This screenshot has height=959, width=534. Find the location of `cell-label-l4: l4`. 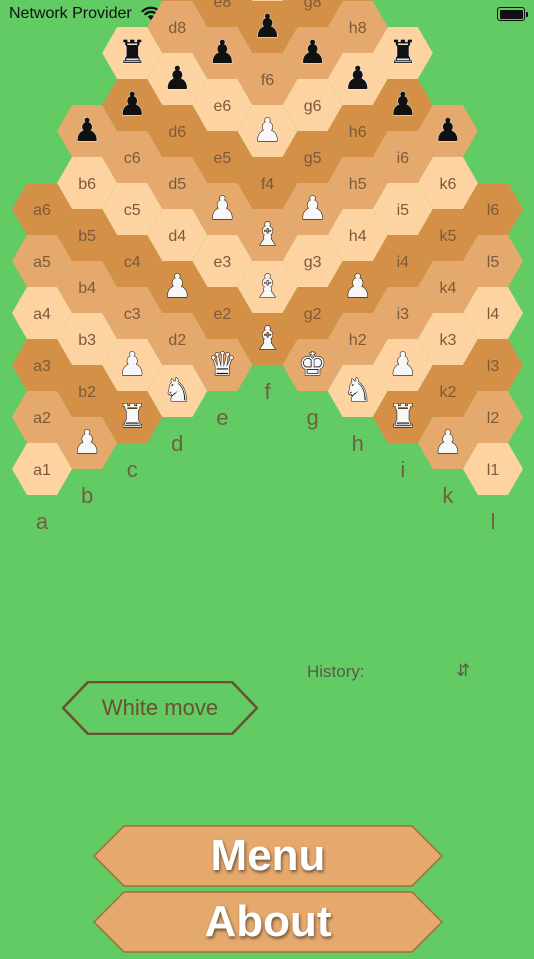

cell-label-l4: l4 is located at coordinates (493, 314).